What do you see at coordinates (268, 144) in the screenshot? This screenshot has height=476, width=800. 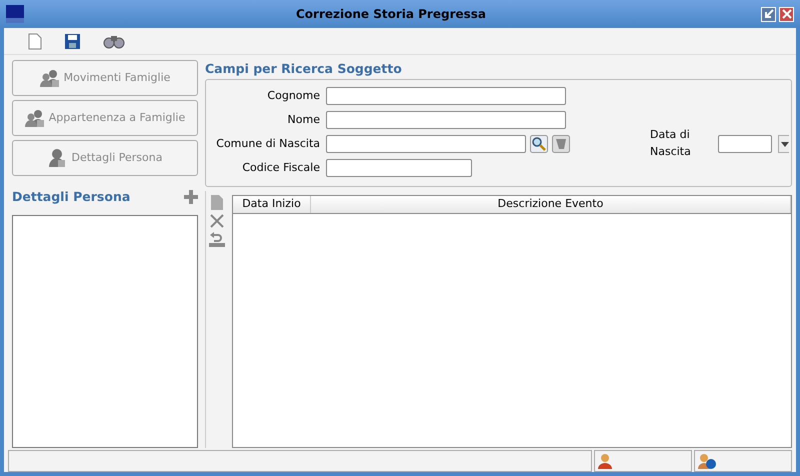 I see `field-label: Comune di Nascita` at bounding box center [268, 144].